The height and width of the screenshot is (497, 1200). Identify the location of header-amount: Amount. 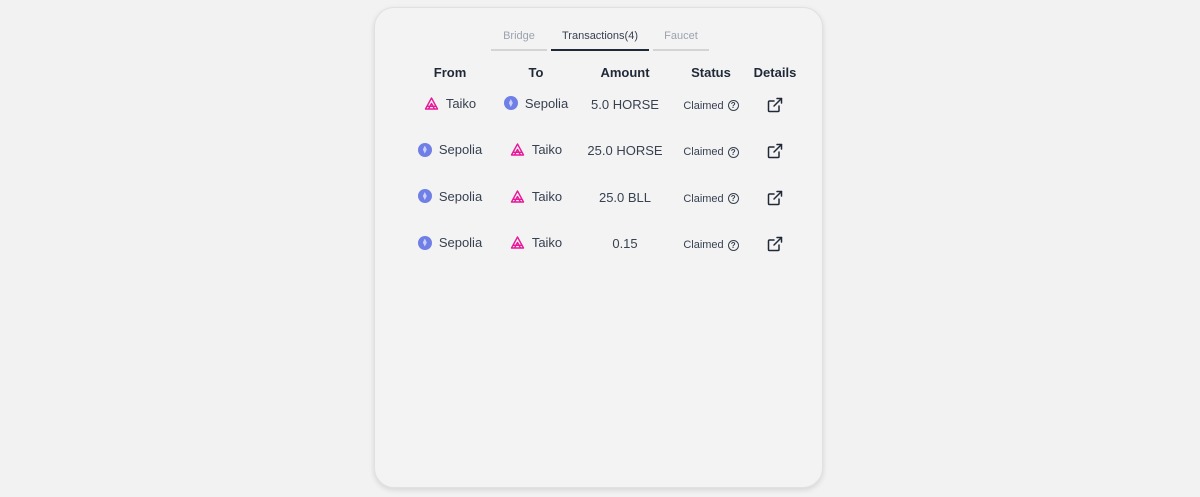
(625, 72).